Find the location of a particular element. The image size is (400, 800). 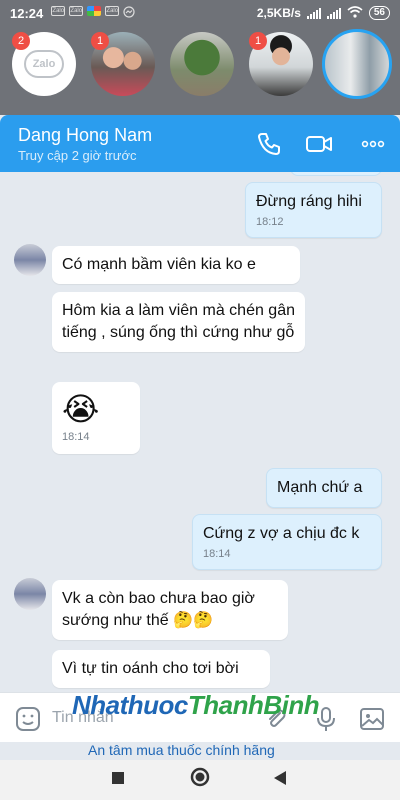

pinwheel-notification-icon is located at coordinates (94, 10).